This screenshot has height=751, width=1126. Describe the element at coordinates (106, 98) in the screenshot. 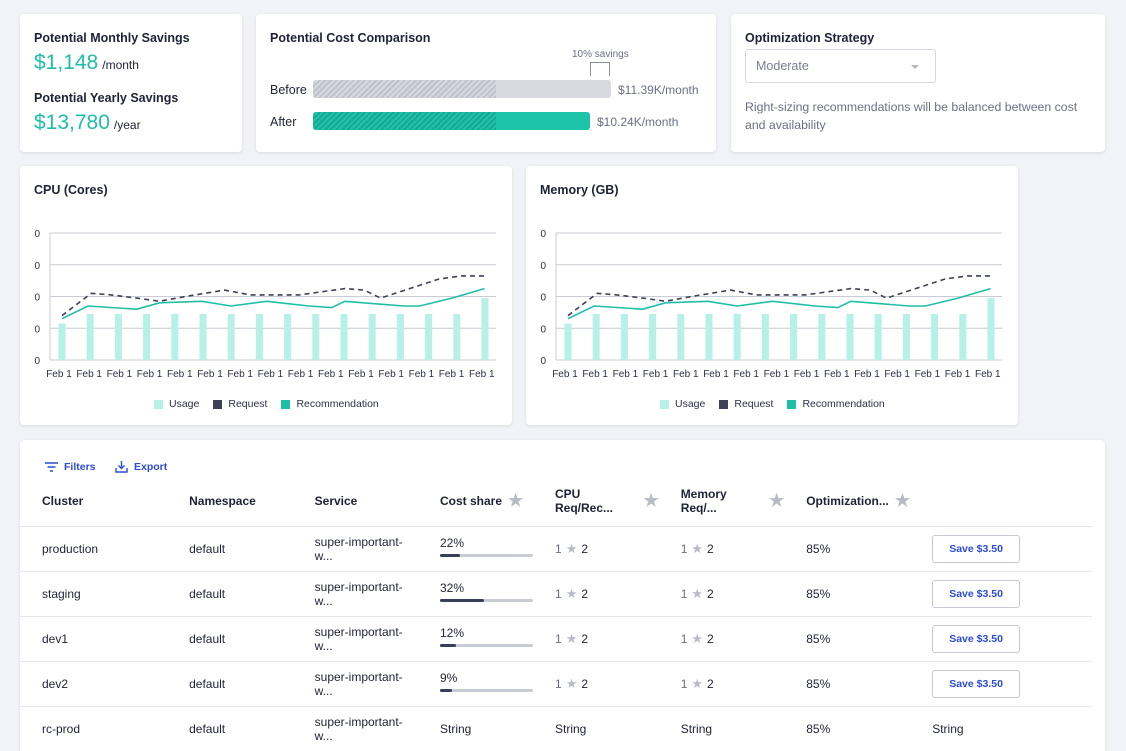

I see `yearly-savings-title: Potential Yearly Savings` at that location.